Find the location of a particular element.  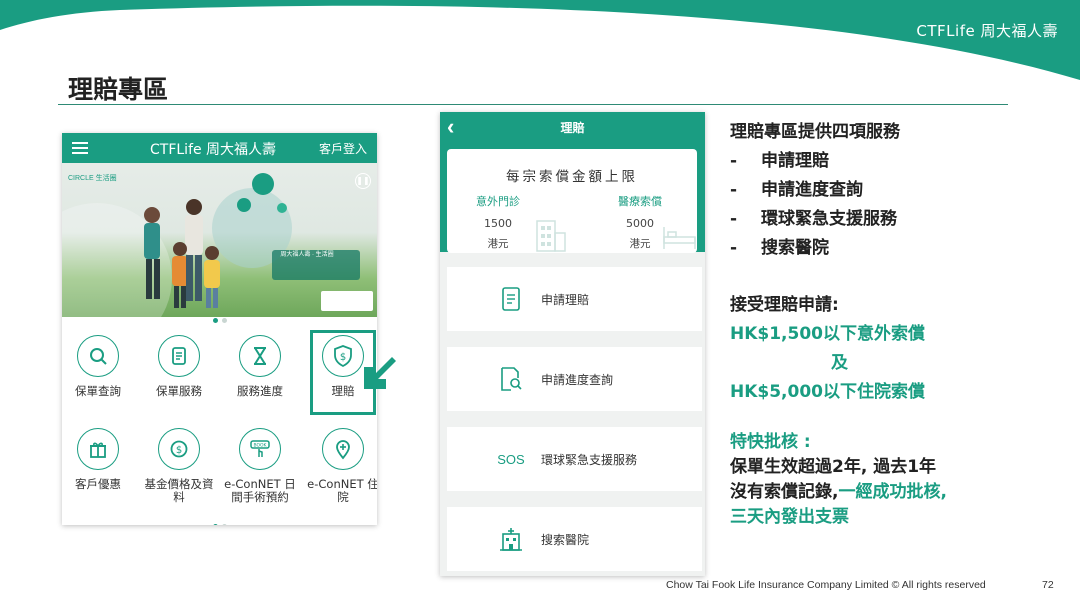

service-claim-progress: 申請進度查詢 is located at coordinates (574, 379).